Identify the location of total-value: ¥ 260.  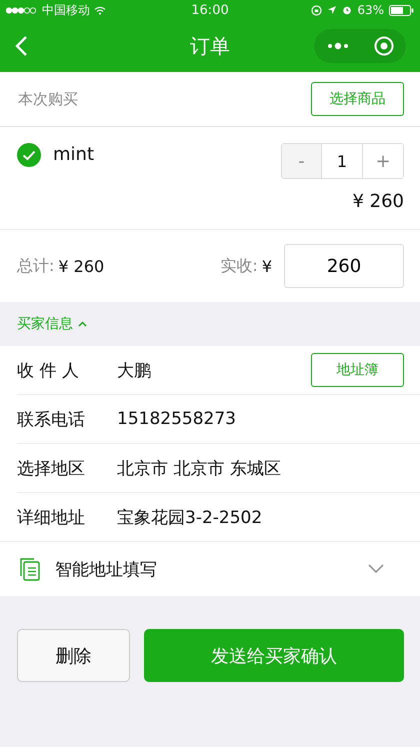
(81, 266).